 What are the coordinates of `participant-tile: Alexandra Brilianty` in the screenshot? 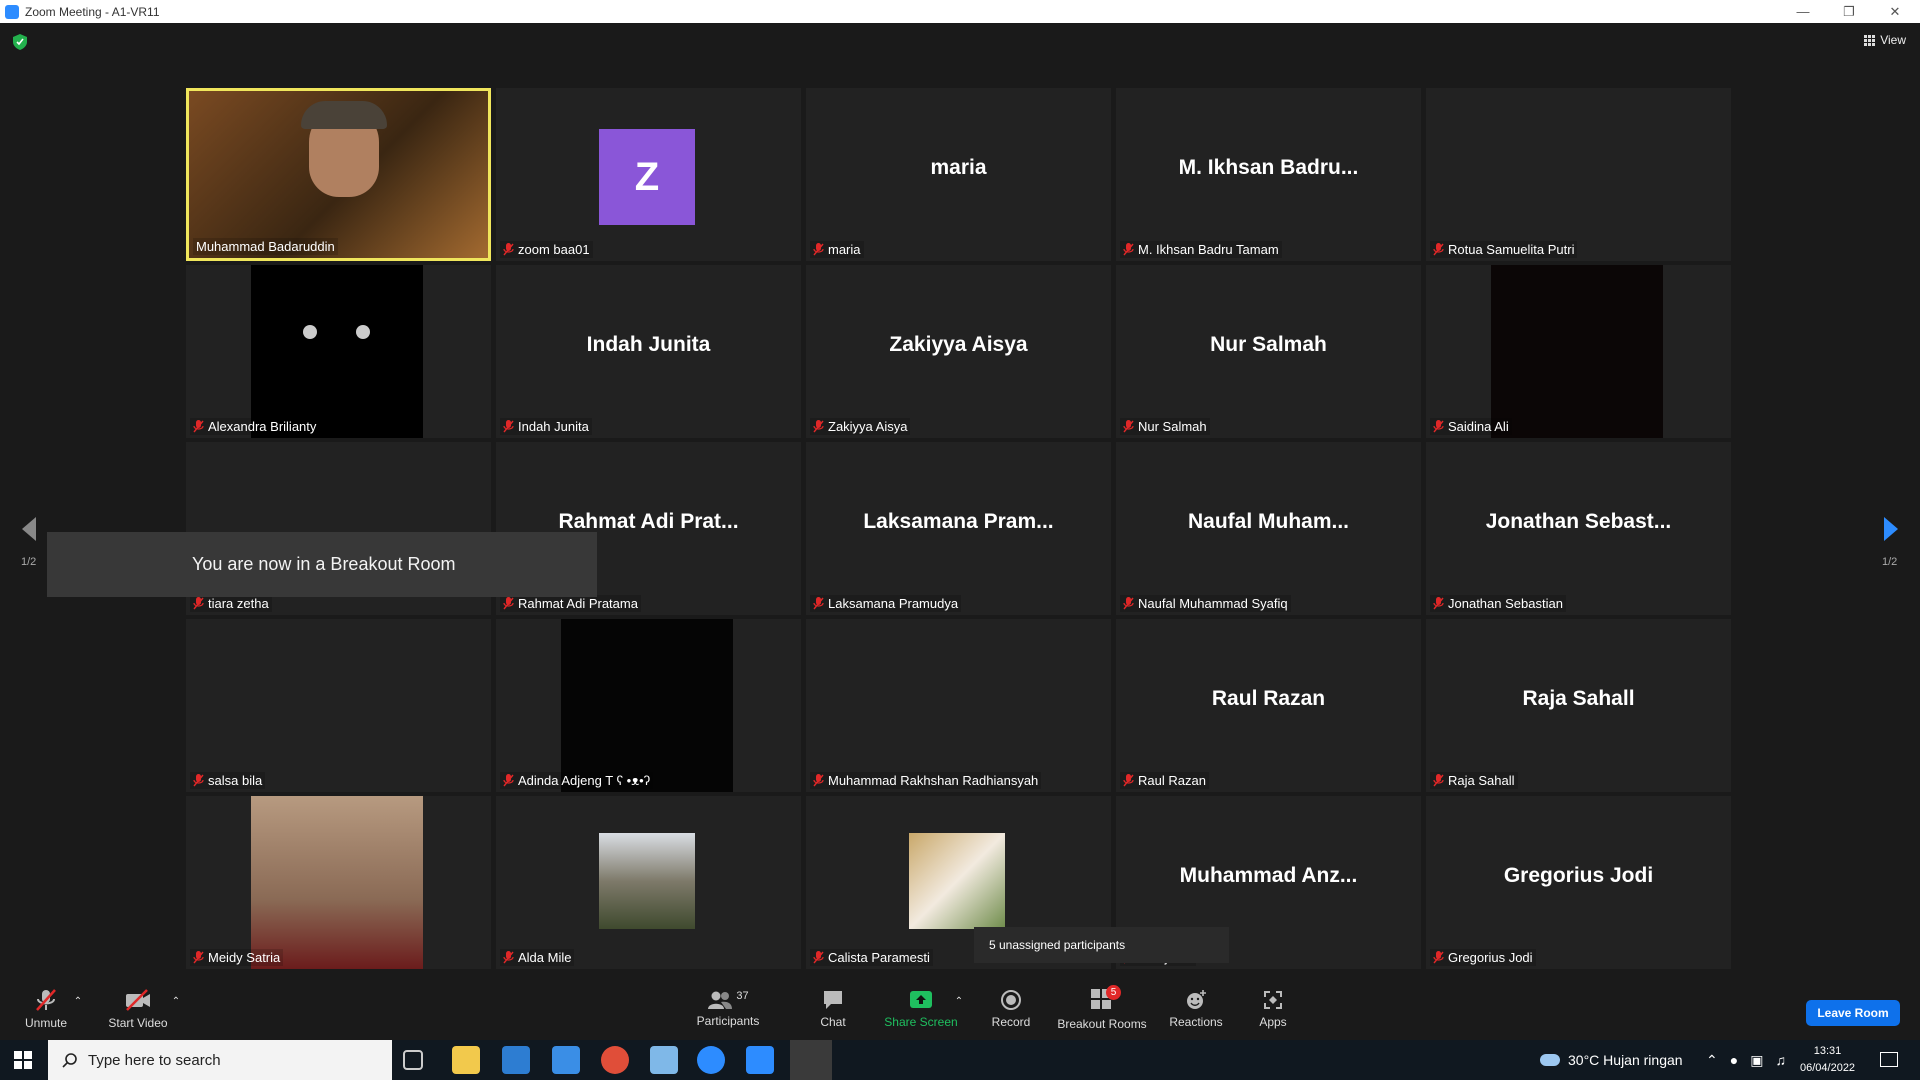 It's located at (338, 351).